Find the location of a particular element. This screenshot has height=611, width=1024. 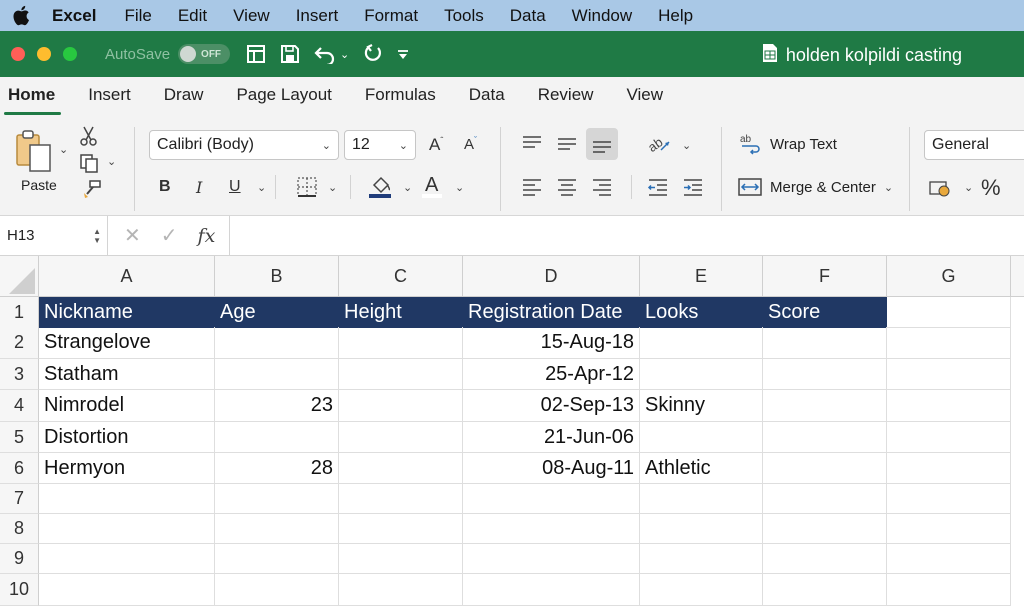

align-right-icon is located at coordinates (602, 189).